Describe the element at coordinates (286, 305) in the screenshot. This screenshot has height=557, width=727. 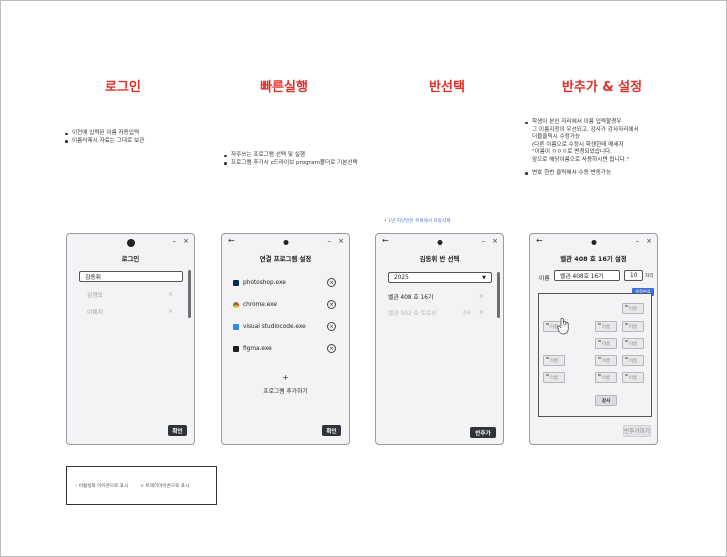
I see `program-item: chrome.exe ×` at that location.